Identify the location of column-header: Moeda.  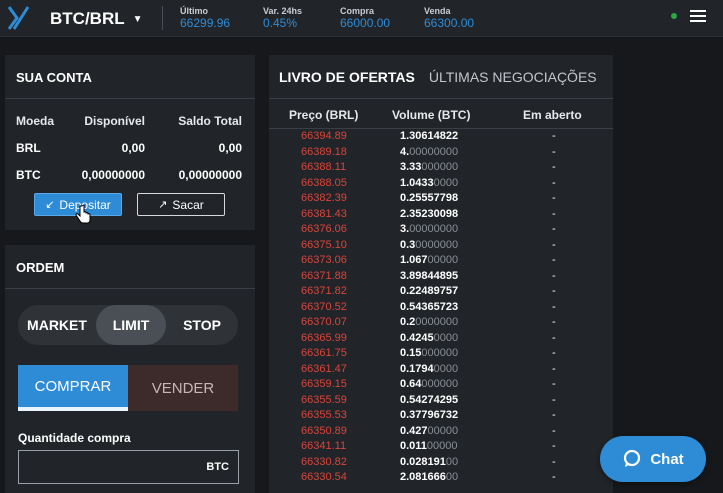
(35, 120).